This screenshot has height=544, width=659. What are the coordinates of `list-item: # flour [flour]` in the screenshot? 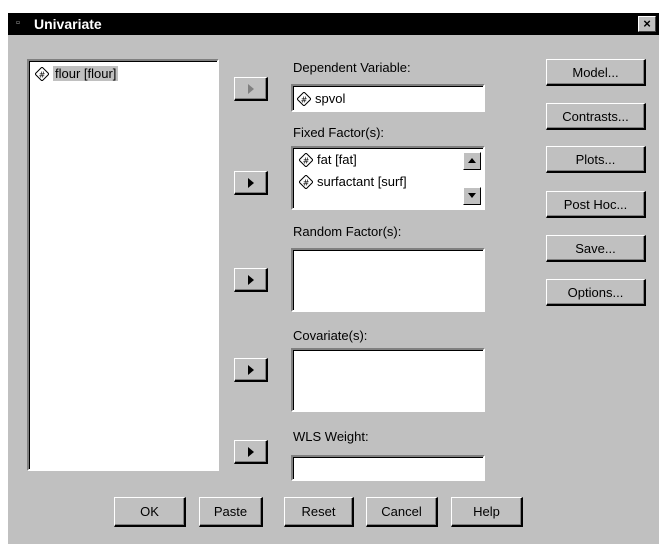 It's located at (77, 73).